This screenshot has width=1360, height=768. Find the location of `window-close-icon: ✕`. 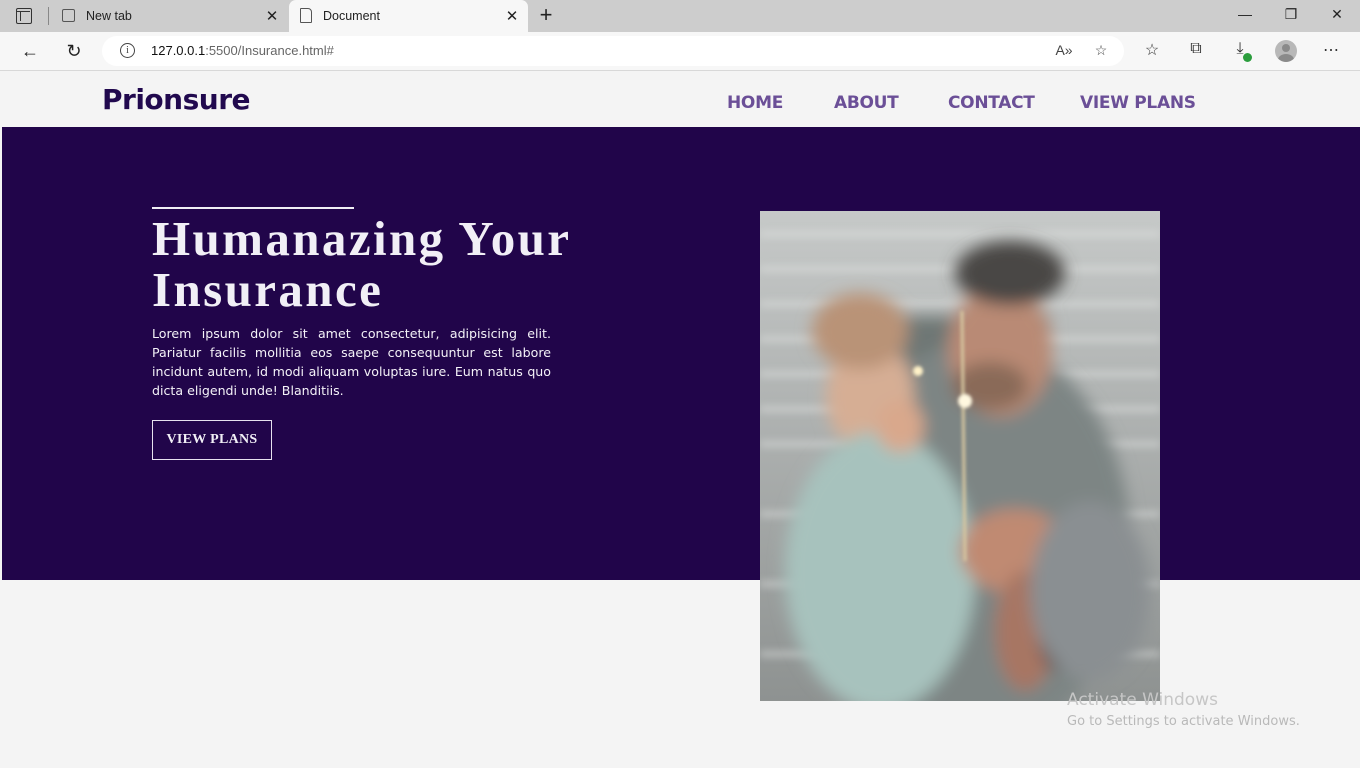

window-close-icon: ✕ is located at coordinates (1337, 14).